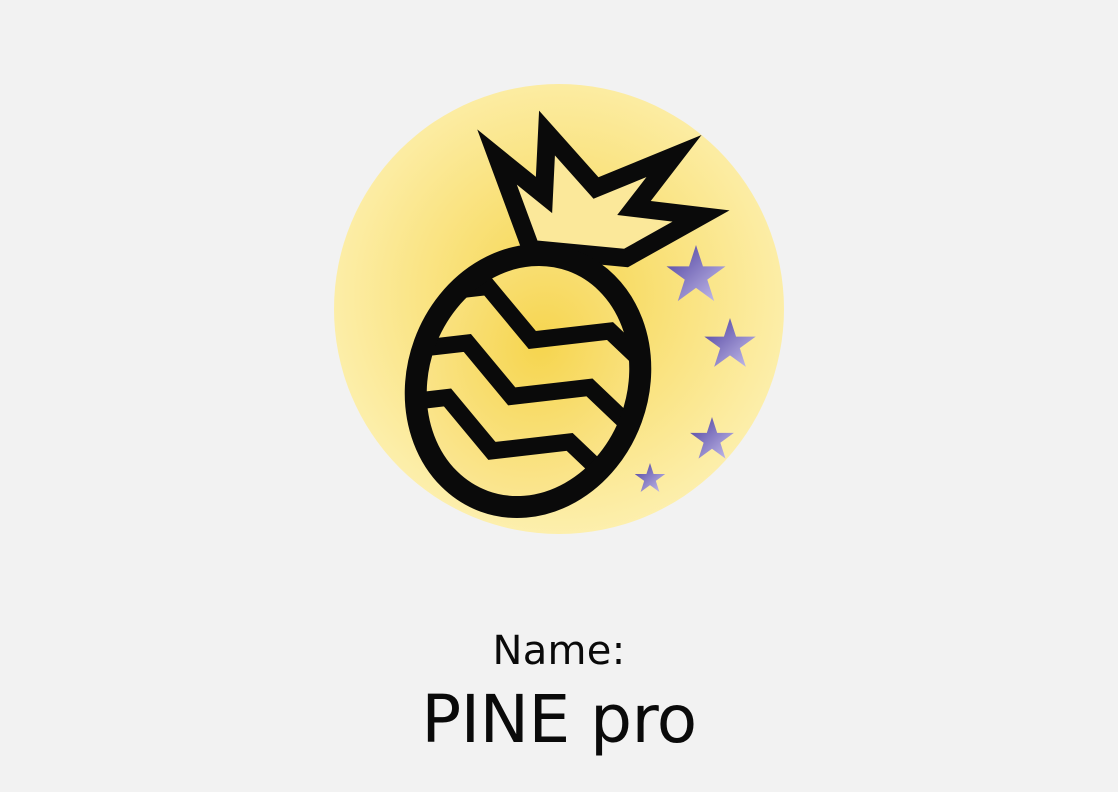  What do you see at coordinates (559, 651) in the screenshot?
I see `name-label: Name:` at bounding box center [559, 651].